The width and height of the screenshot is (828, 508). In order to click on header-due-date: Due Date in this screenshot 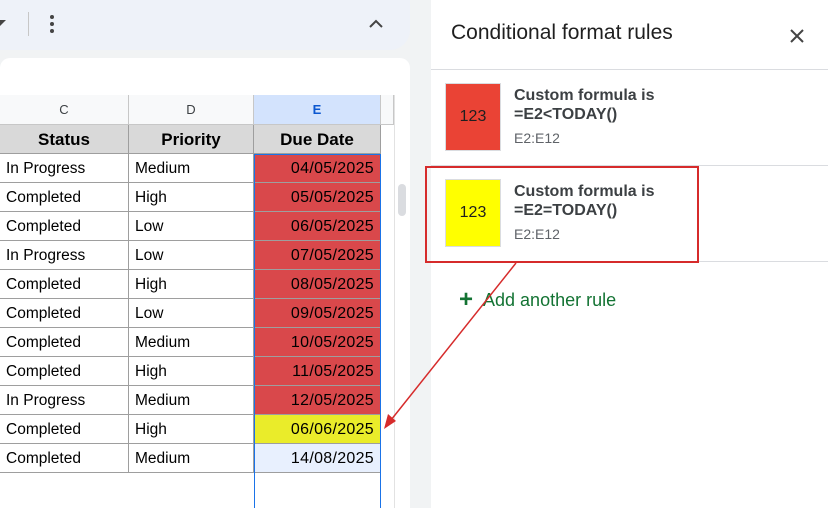, I will do `click(317, 139)`.